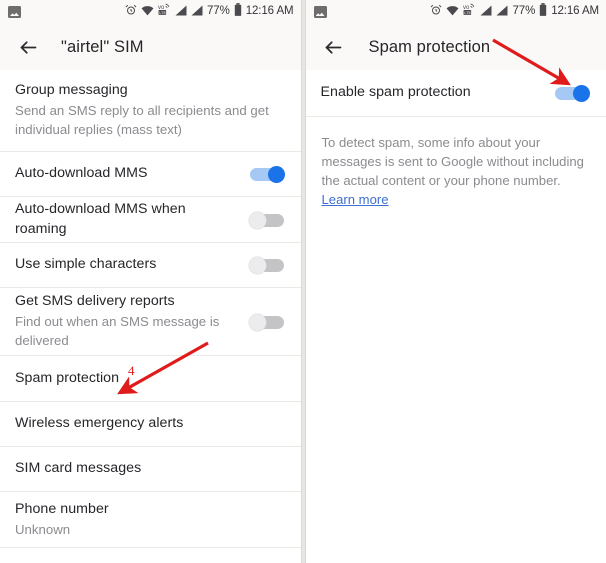 Image resolution: width=606 pixels, height=563 pixels. I want to click on row-text-block: Auto-download MMS when roaming, so click(132, 219).